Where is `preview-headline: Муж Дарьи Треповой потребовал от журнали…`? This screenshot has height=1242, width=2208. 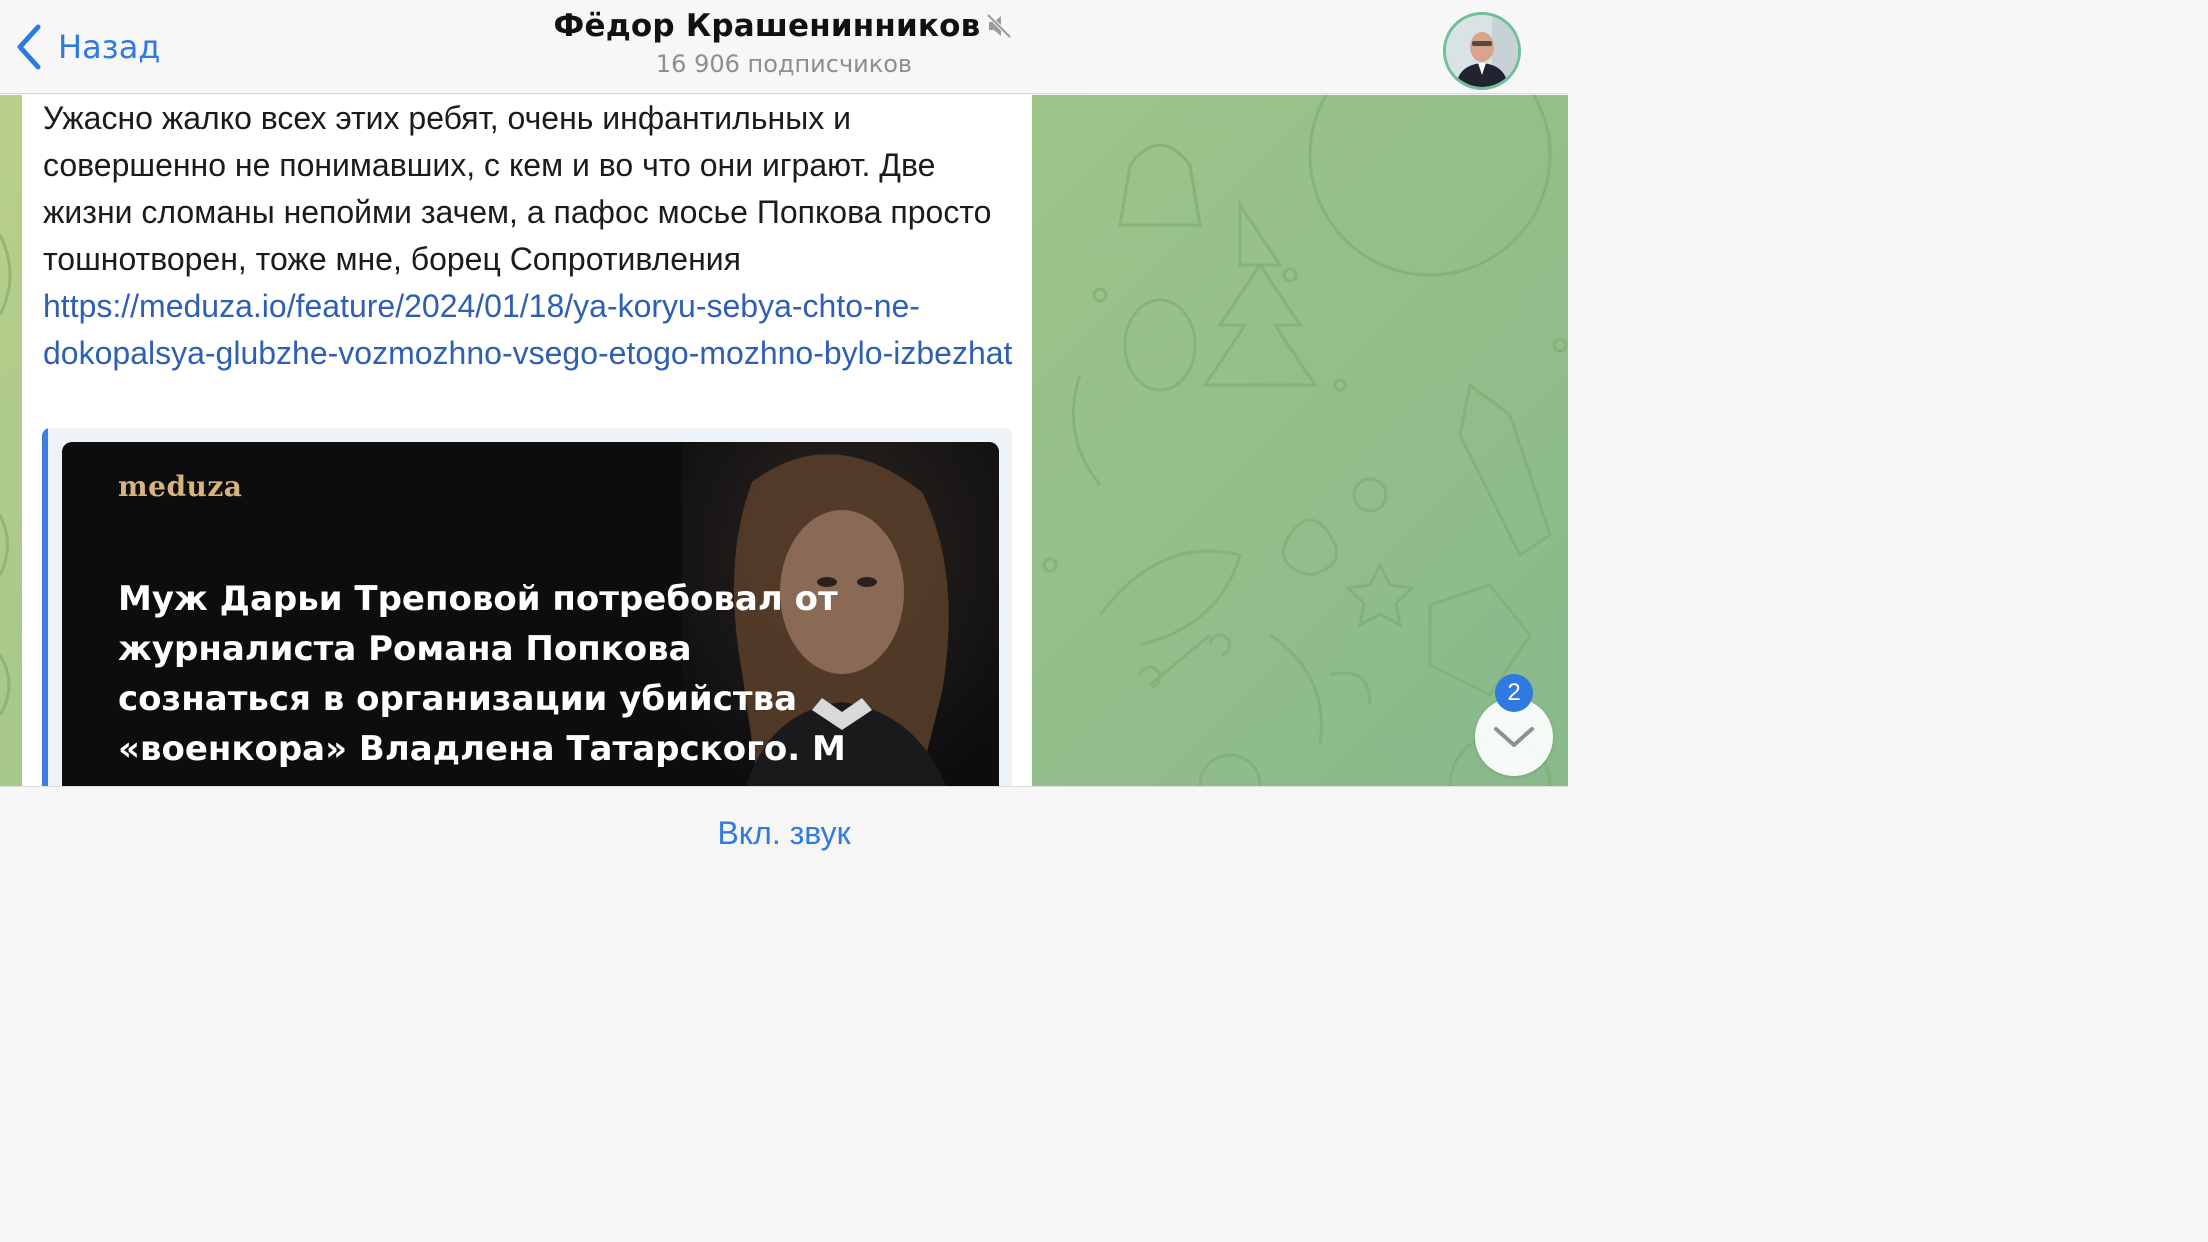
preview-headline: Муж Дарьи Треповой потребовал от журнали… is located at coordinates (482, 674).